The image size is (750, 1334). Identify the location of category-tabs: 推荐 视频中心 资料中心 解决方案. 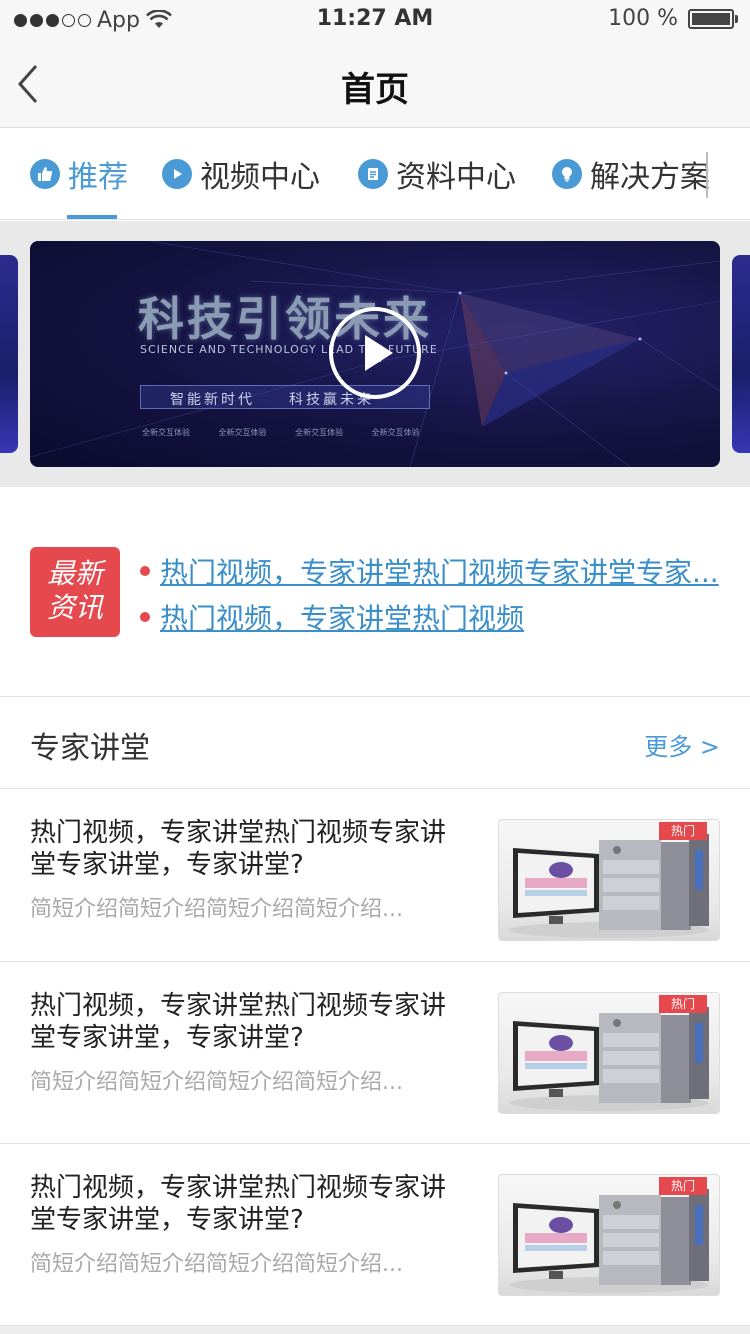
(375, 174).